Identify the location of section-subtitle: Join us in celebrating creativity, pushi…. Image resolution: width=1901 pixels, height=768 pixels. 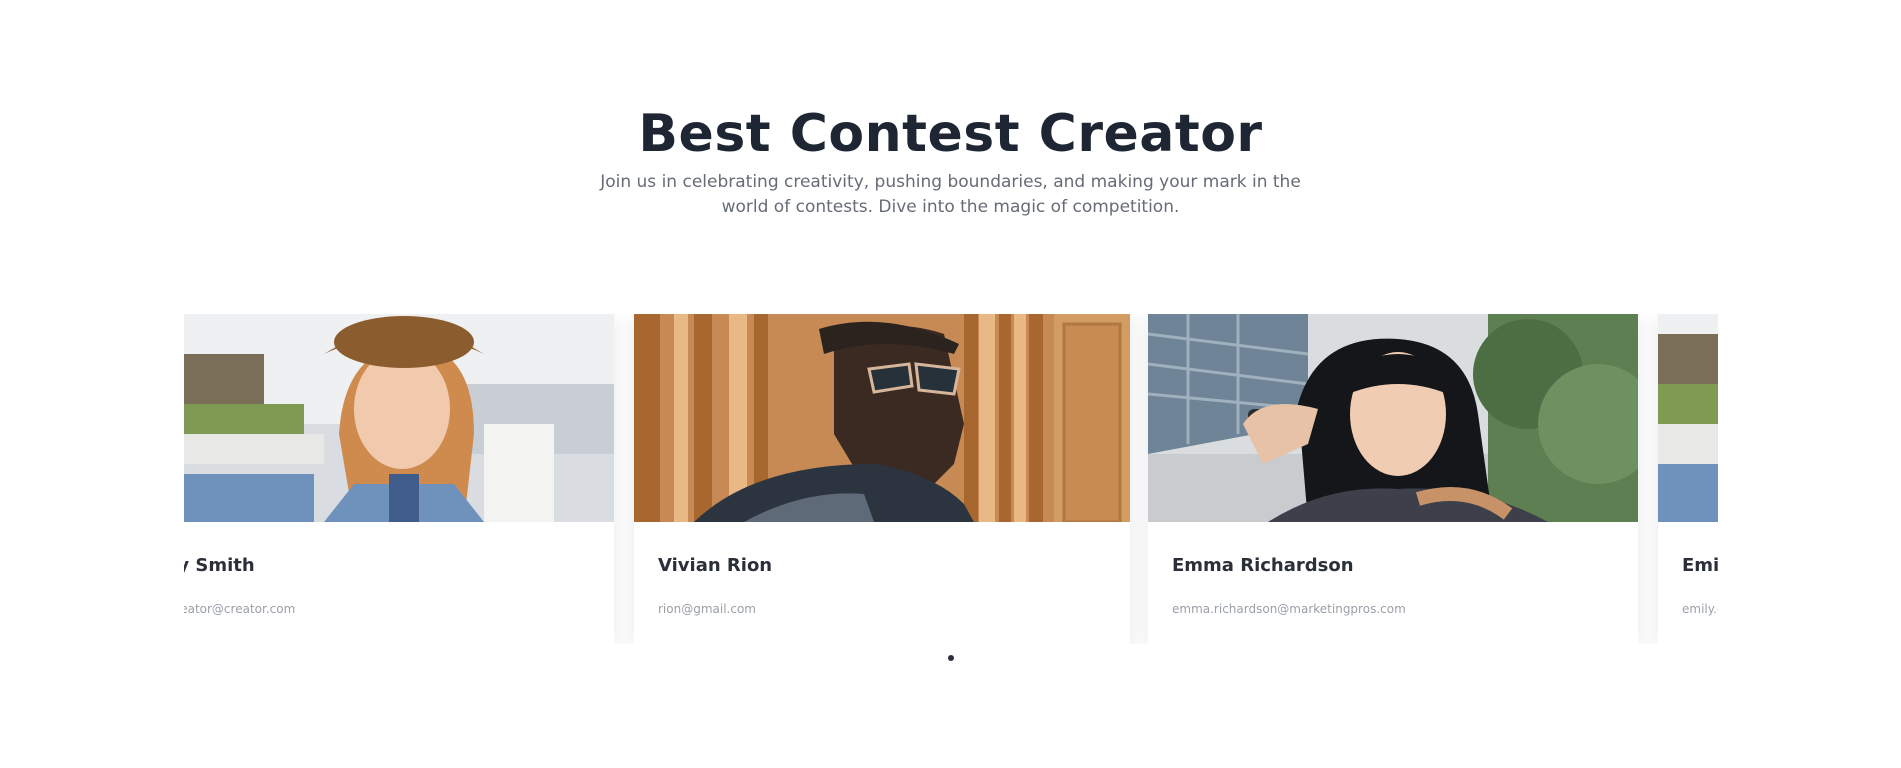
(950, 194).